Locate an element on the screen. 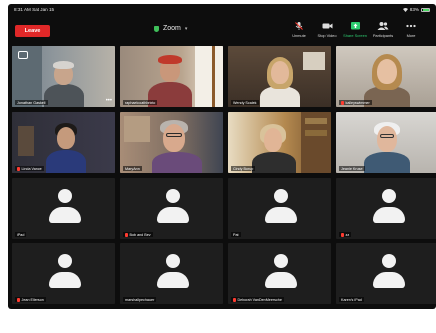 This screenshot has width=436, height=333. participants-icon is located at coordinates (383, 26).